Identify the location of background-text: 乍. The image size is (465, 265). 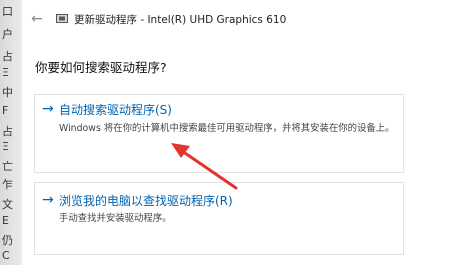
(7, 184).